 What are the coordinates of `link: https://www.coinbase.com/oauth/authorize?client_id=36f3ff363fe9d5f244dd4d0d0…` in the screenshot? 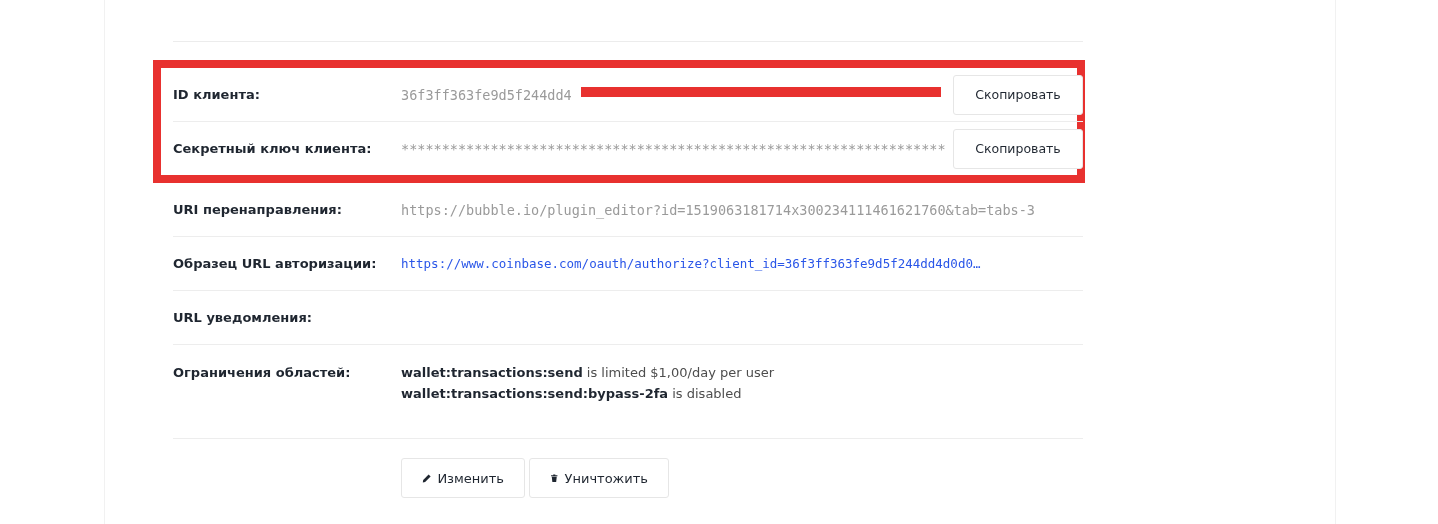 It's located at (691, 263).